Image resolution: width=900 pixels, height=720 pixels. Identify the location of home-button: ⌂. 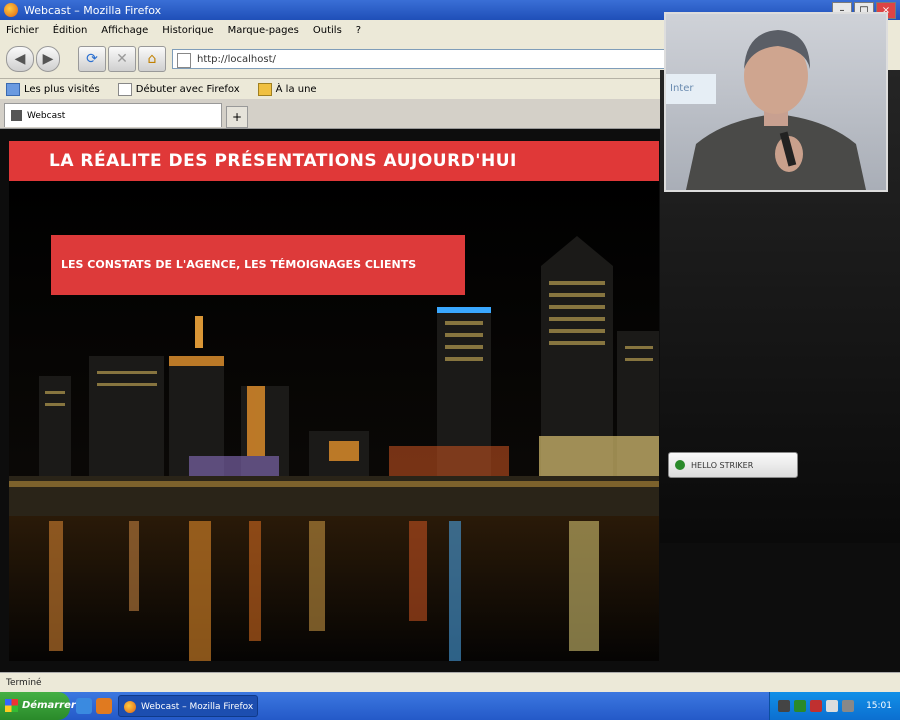
(152, 59).